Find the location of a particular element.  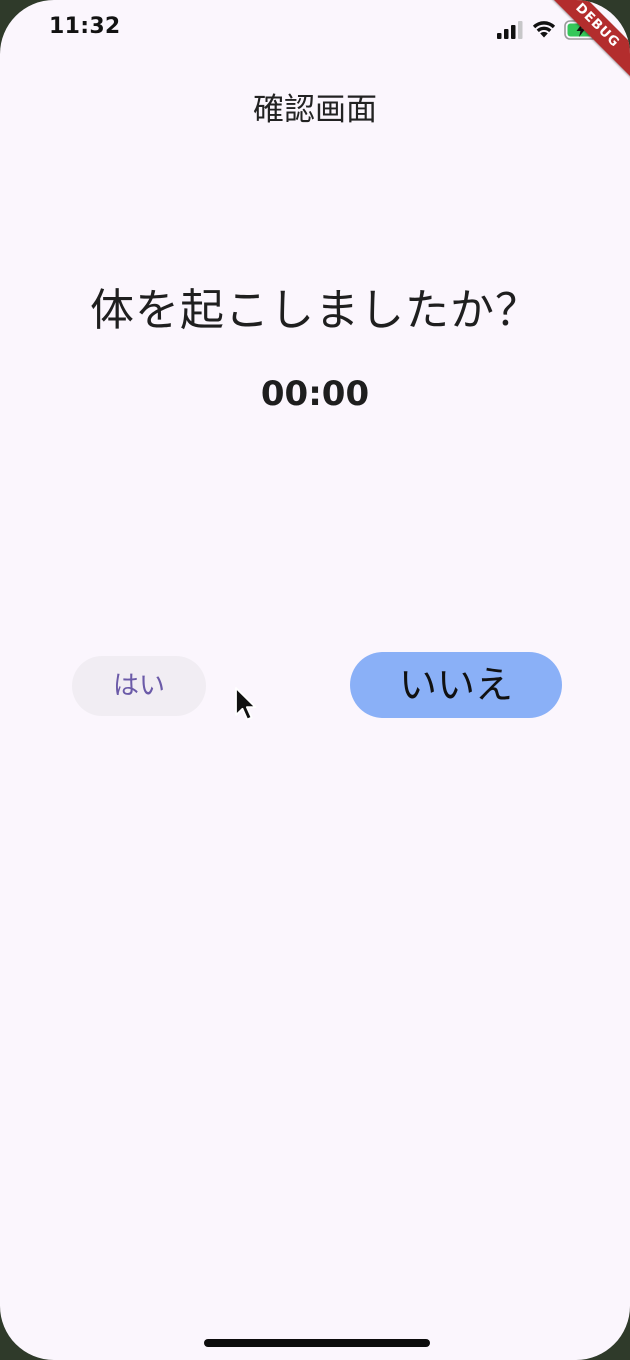

status-bar: 11:32 is located at coordinates (315, 30).